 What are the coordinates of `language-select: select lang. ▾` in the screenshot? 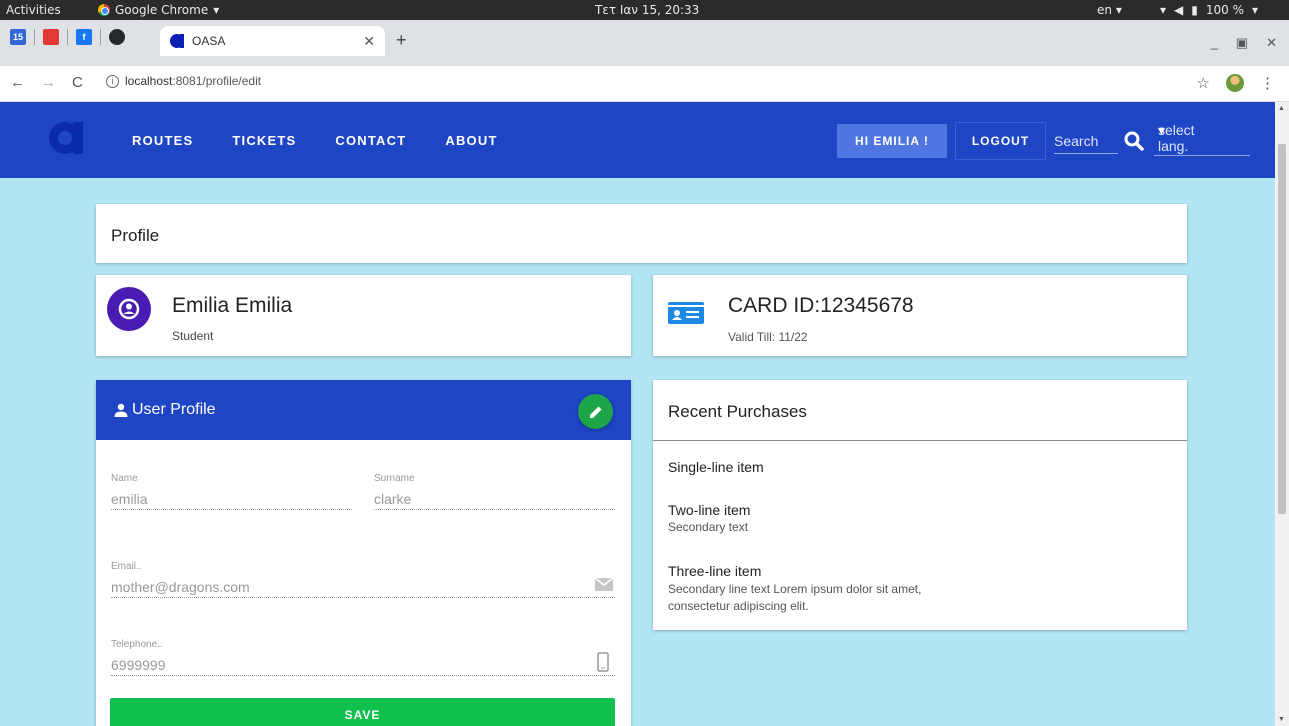 It's located at (1202, 137).